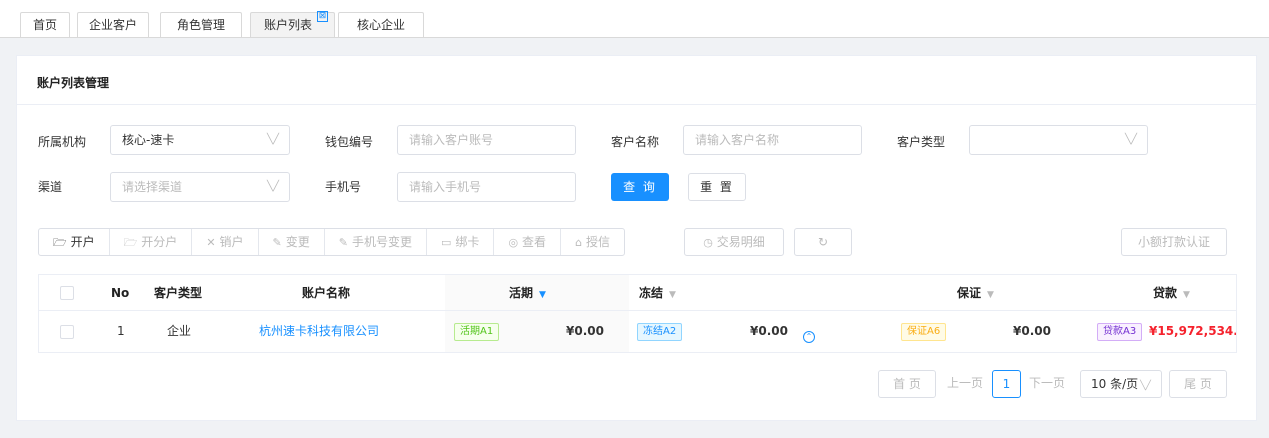 The image size is (1269, 438). Describe the element at coordinates (1120, 332) in the screenshot. I see `loan-tag: 贷款A3` at that location.